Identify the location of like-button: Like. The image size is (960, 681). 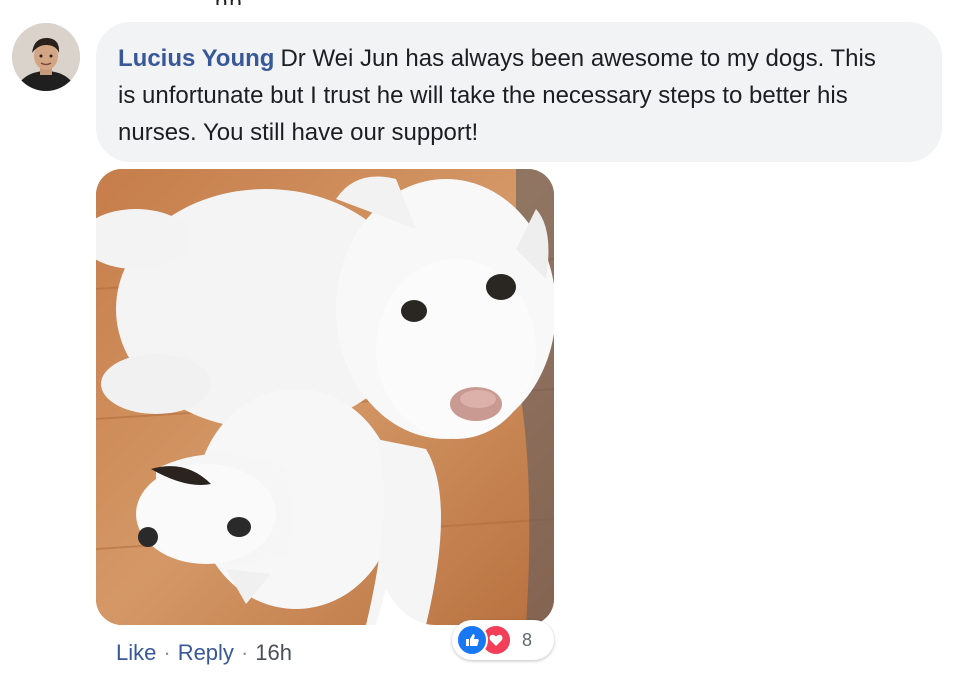
(136, 653).